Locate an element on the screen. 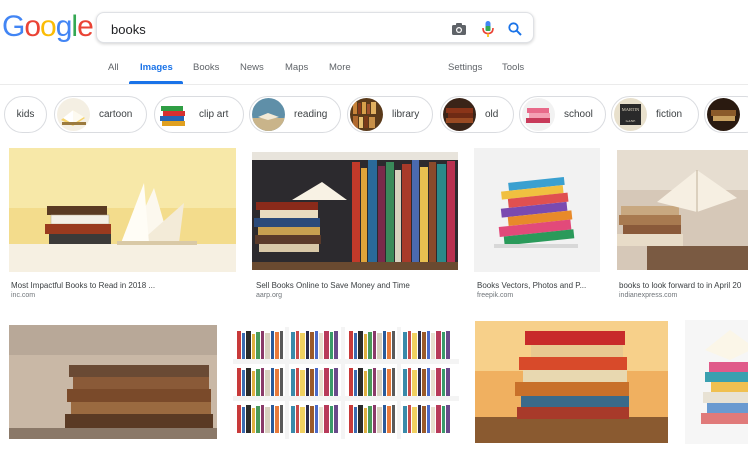 This screenshot has width=748, height=454. result-source: freepik.com is located at coordinates (495, 295).